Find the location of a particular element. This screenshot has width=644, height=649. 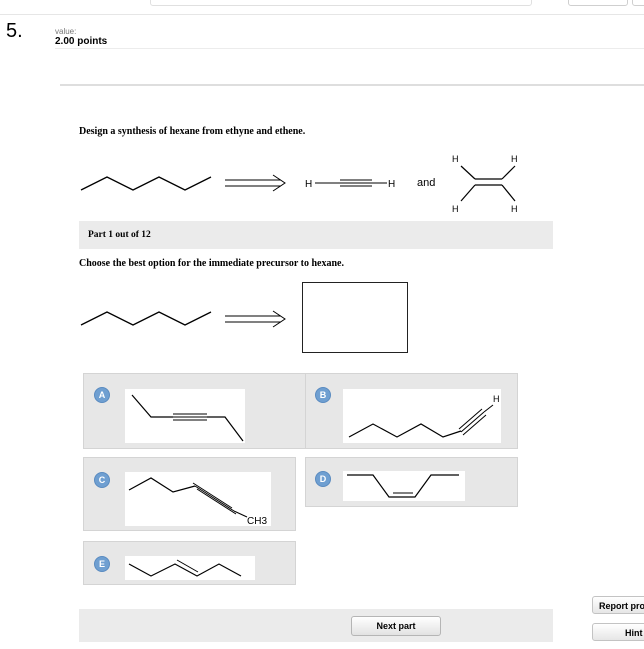

option-a: A is located at coordinates (204, 411).